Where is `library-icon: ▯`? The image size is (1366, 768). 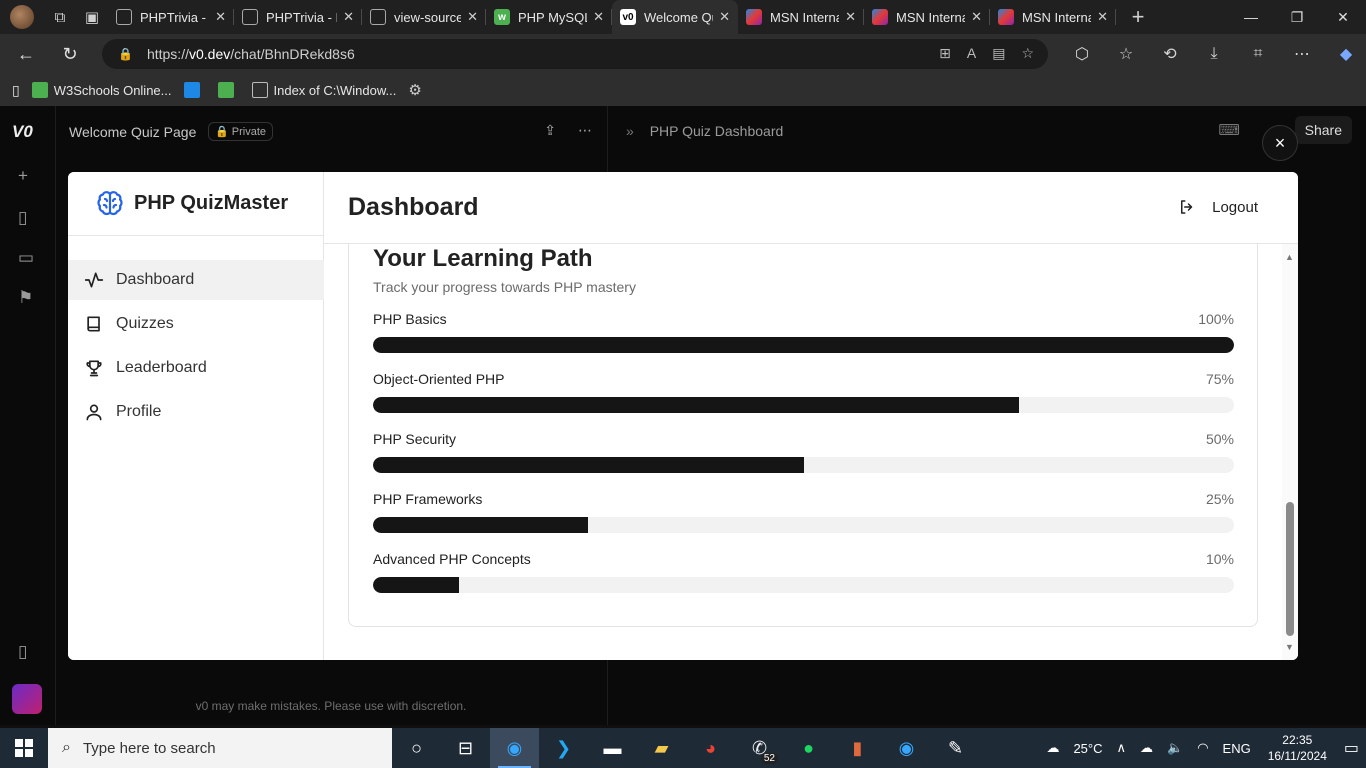 library-icon: ▯ is located at coordinates (22, 218).